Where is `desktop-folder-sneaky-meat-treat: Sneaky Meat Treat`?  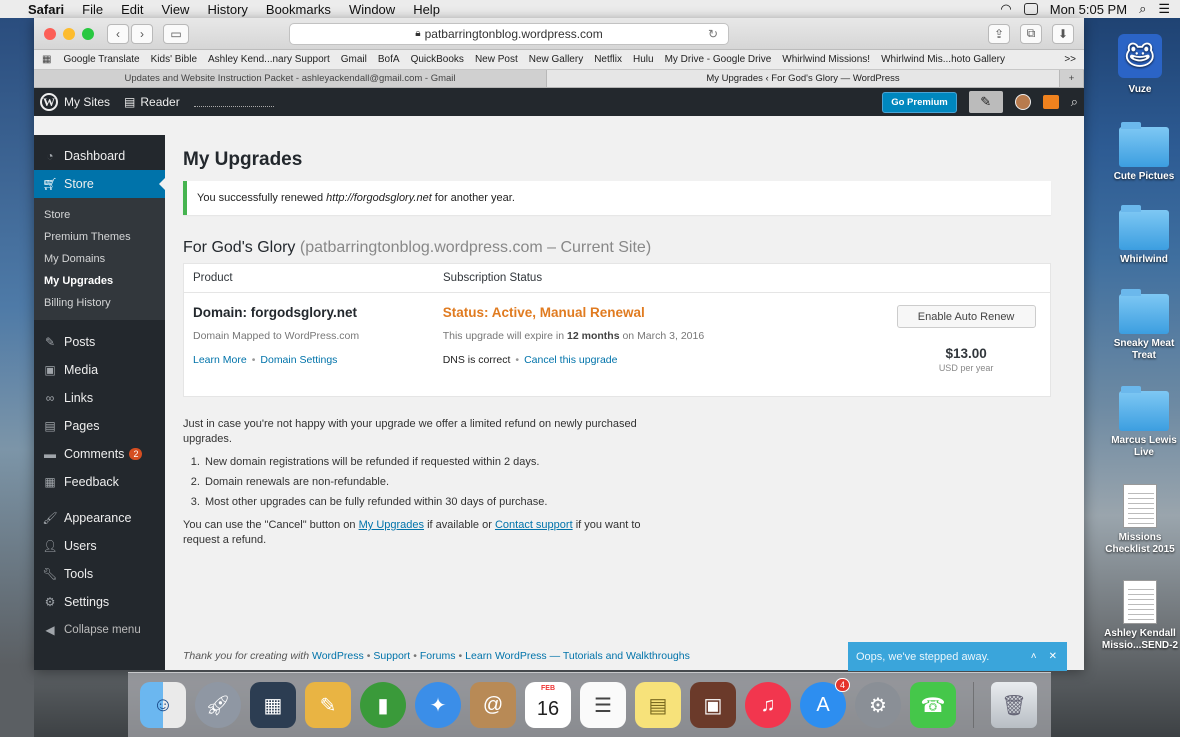 desktop-folder-sneaky-meat-treat: Sneaky Meat Treat is located at coordinates (1138, 325).